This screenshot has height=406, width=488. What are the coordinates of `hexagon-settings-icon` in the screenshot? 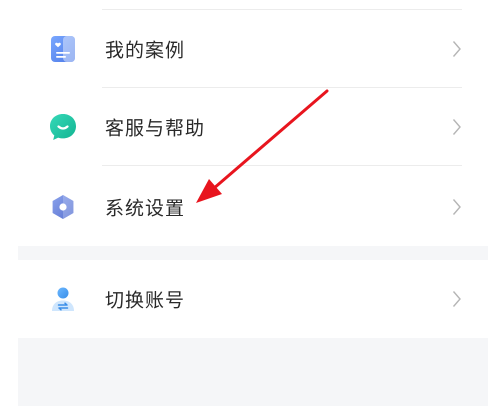 It's located at (63, 207).